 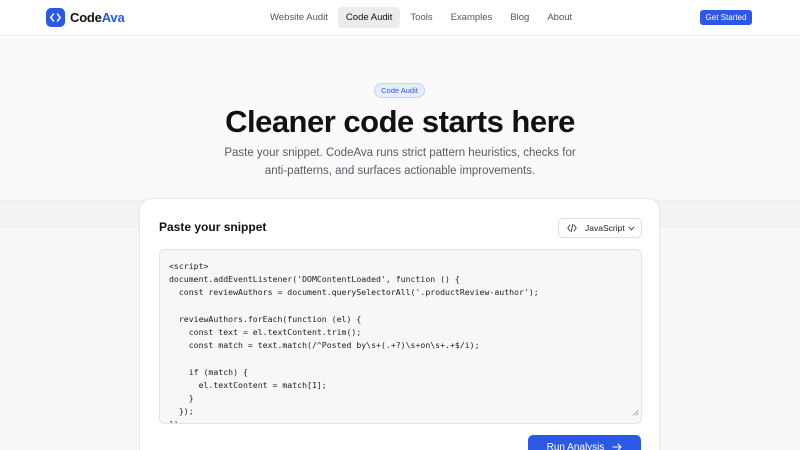 I want to click on code-brackets-icon, so click(x=55, y=17).